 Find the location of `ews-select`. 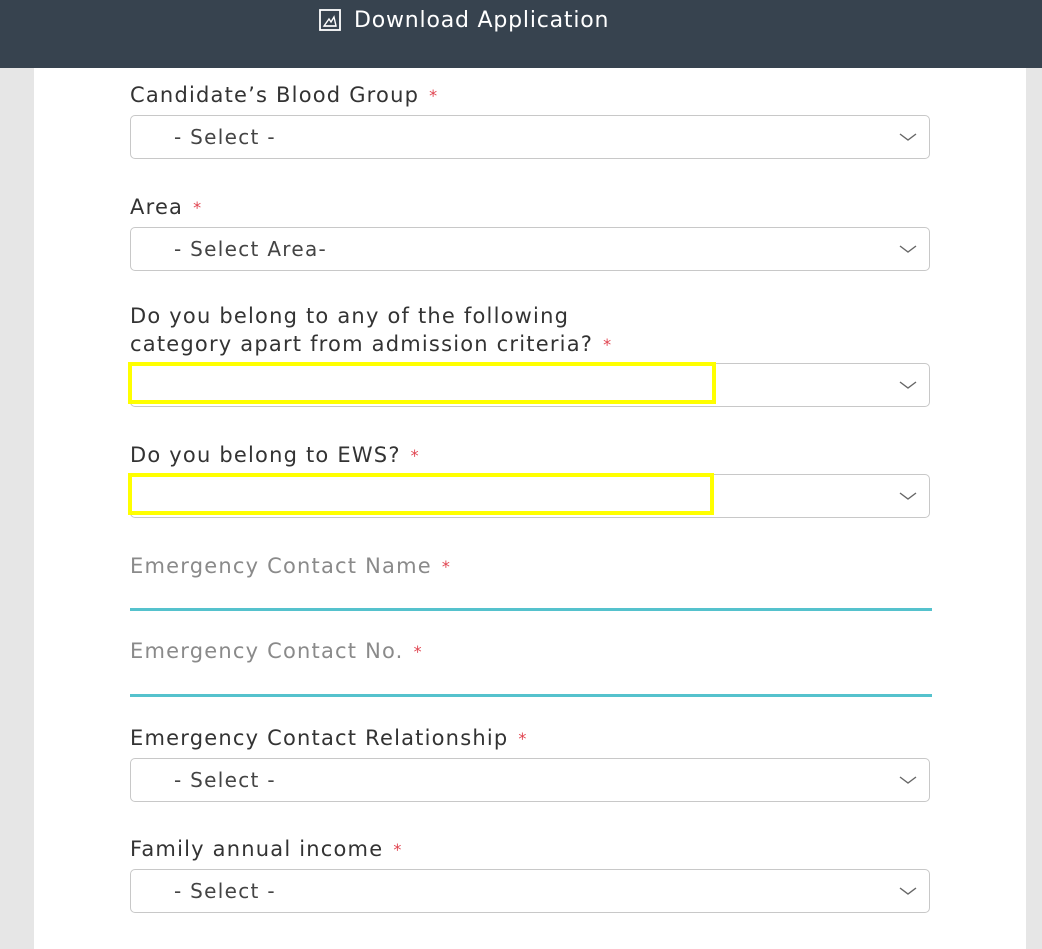

ews-select is located at coordinates (529, 495).